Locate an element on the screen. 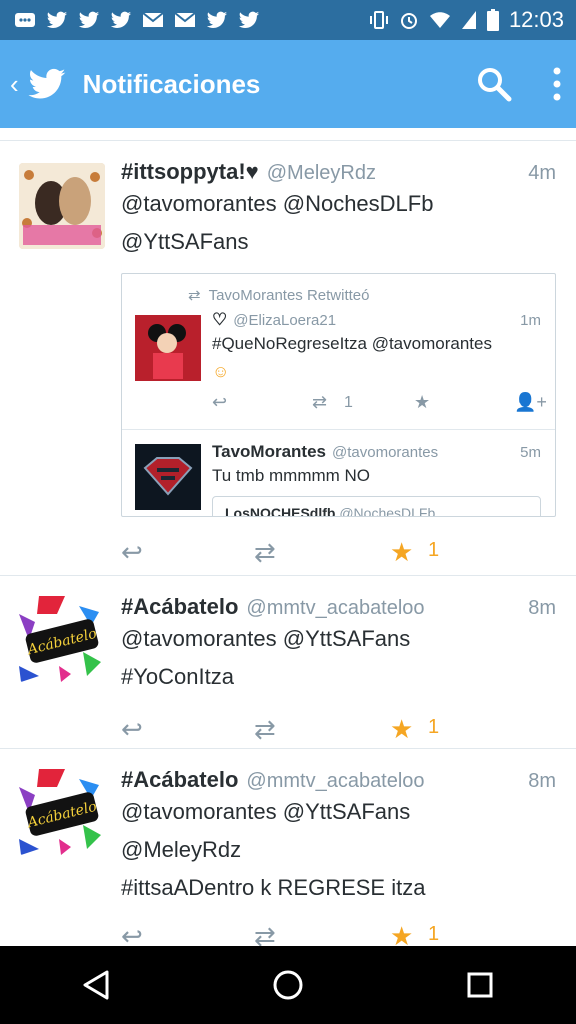 The width and height of the screenshot is (576, 1024). back-triangle-icon is located at coordinates (96, 985).